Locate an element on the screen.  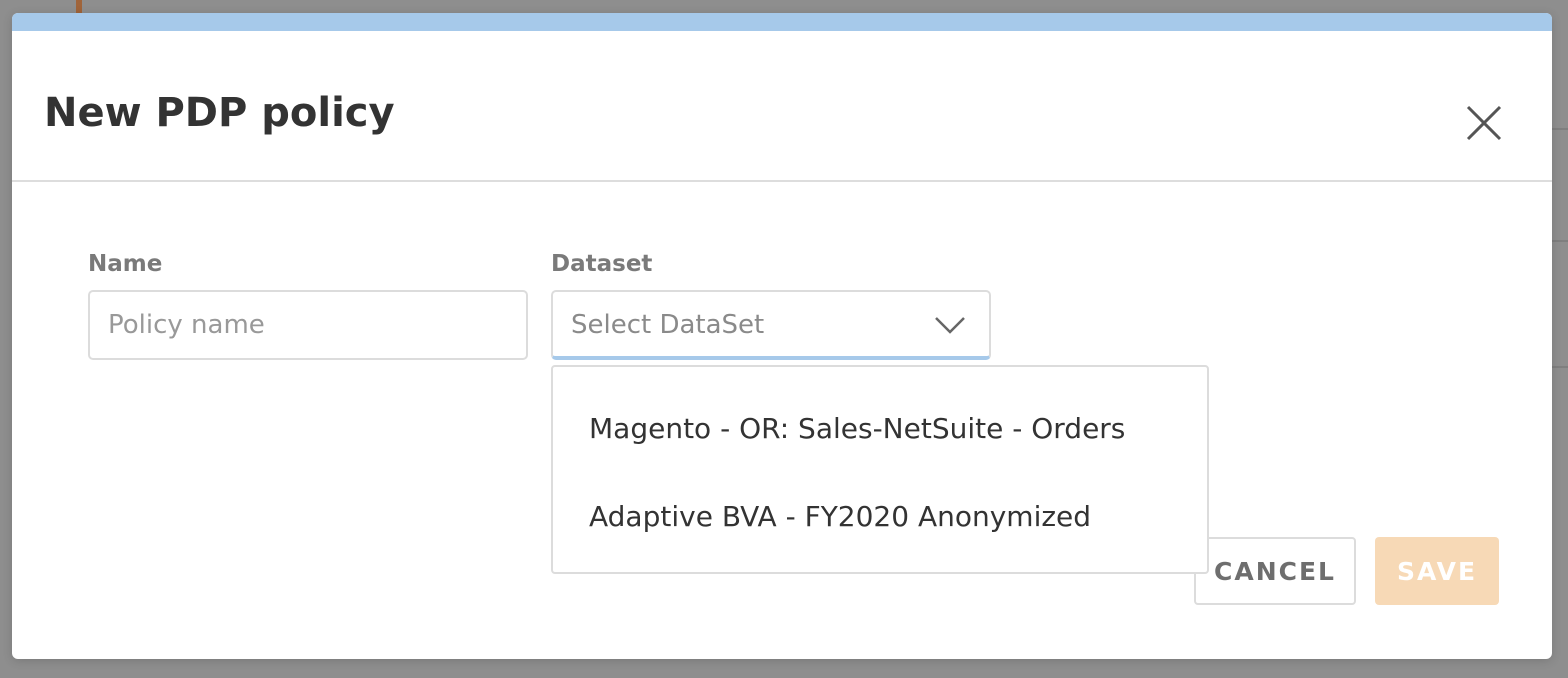
chevron-down-icon is located at coordinates (950, 325).